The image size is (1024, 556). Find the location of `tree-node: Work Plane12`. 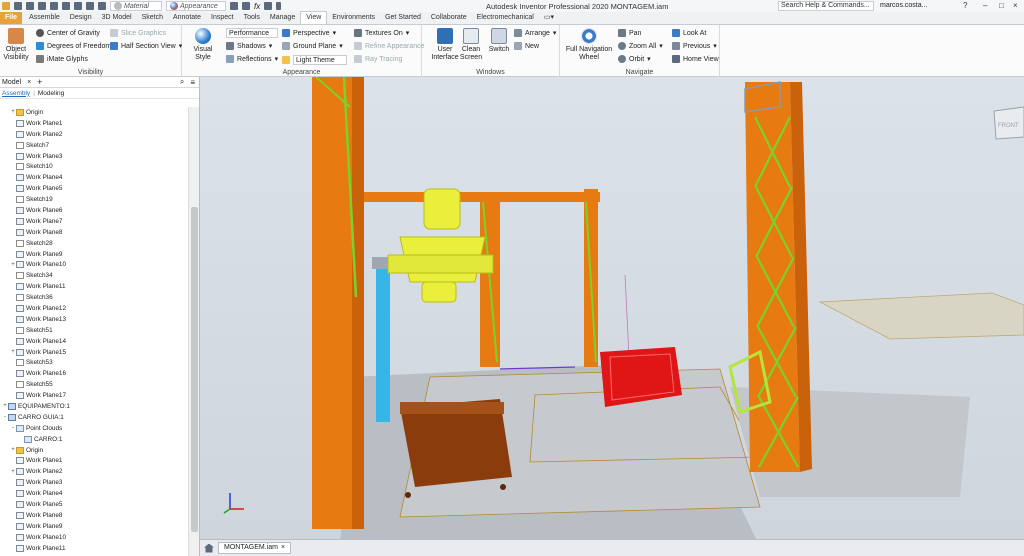

tree-node: Work Plane12 is located at coordinates (94, 308).